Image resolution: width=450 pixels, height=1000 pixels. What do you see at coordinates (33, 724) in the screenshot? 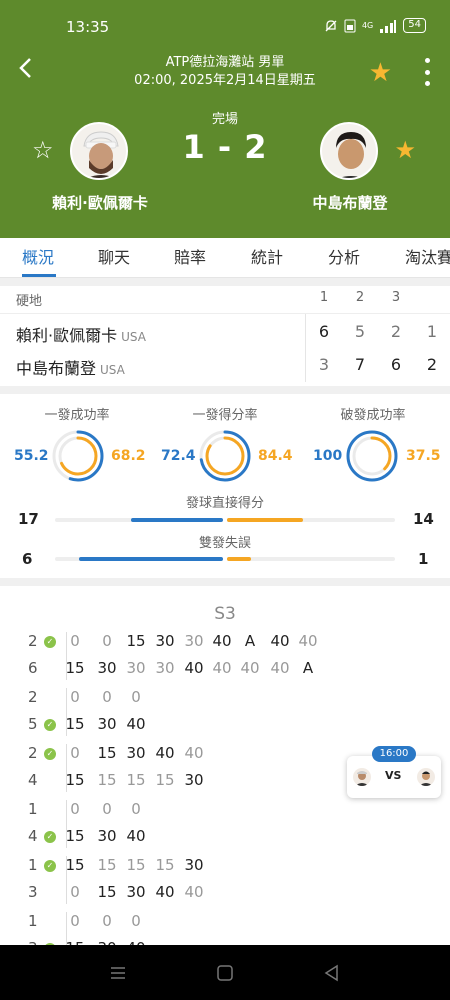
I see `player2-games: 5` at bounding box center [33, 724].